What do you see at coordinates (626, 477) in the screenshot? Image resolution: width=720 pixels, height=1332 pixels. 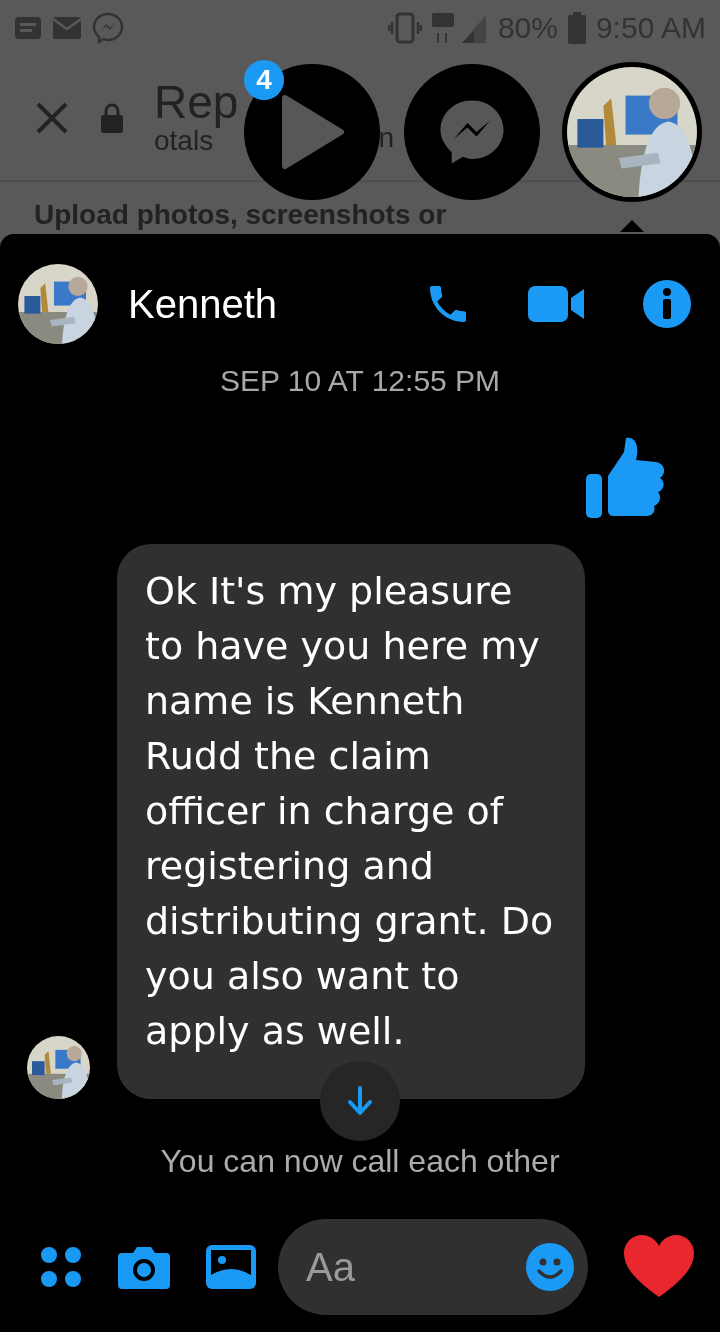 I see `thumbs-up-icon` at bounding box center [626, 477].